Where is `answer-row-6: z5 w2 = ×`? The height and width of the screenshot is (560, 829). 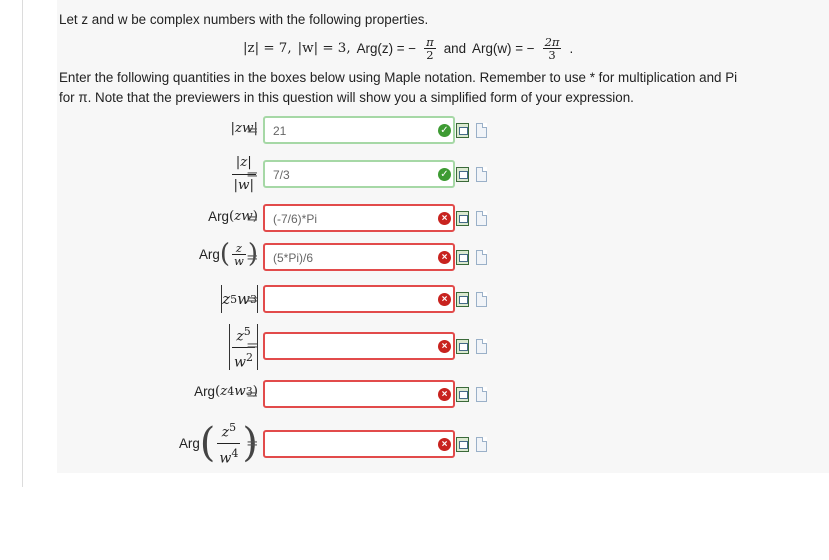
answer-row-6: z5 w2 = × is located at coordinates (414, 347).